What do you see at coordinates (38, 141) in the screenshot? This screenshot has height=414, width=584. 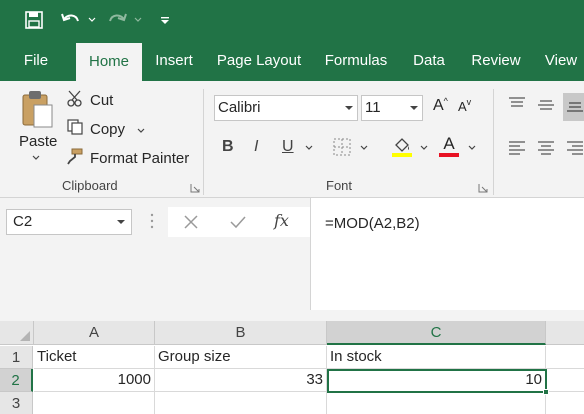 I see `paste-button: Paste` at bounding box center [38, 141].